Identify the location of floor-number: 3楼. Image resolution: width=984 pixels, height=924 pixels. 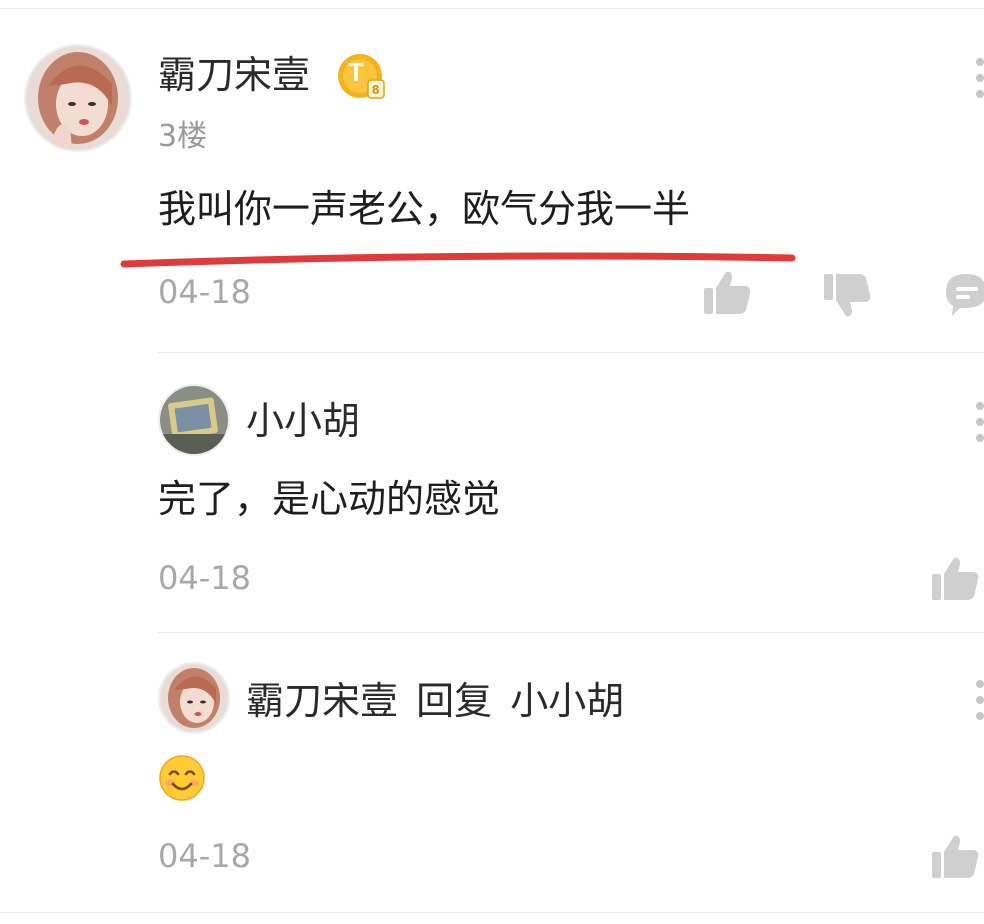
(183, 136).